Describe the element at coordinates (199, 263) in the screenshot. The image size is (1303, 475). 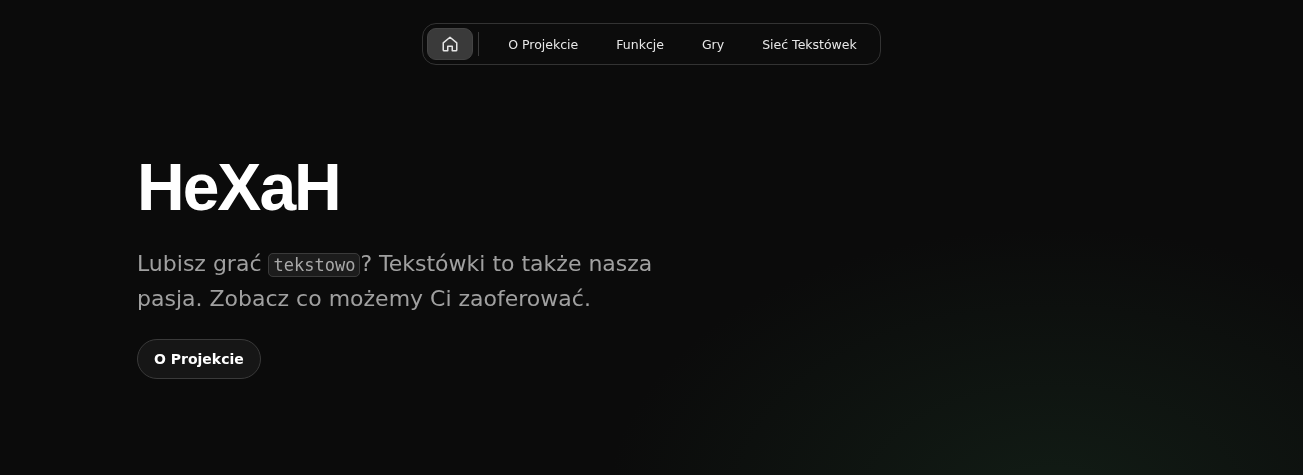
I see `tagline-text: Lubisz grać` at that location.